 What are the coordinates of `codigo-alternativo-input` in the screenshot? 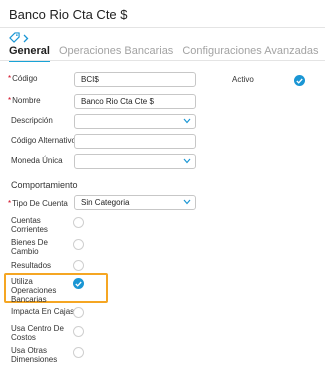 It's located at (135, 141).